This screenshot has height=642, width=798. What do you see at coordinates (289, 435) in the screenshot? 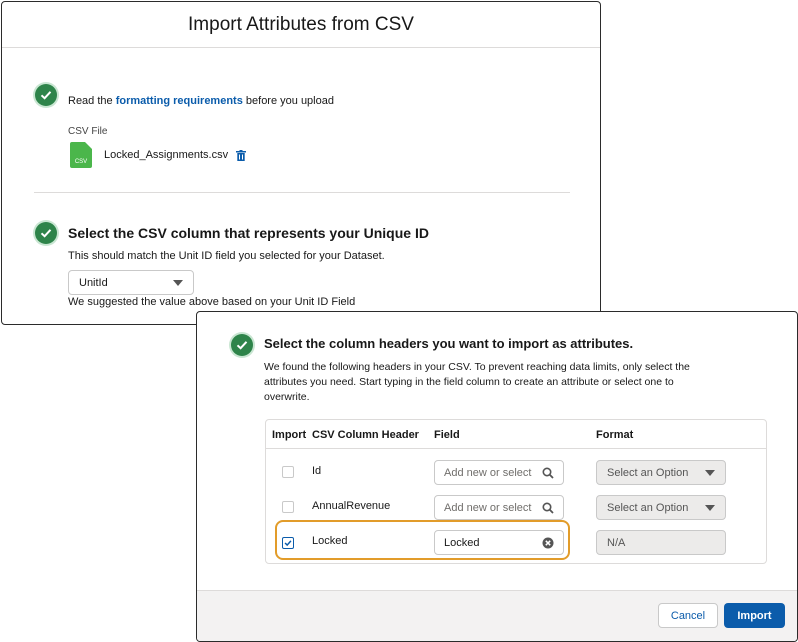
I see `column-header-import: Import` at bounding box center [289, 435].